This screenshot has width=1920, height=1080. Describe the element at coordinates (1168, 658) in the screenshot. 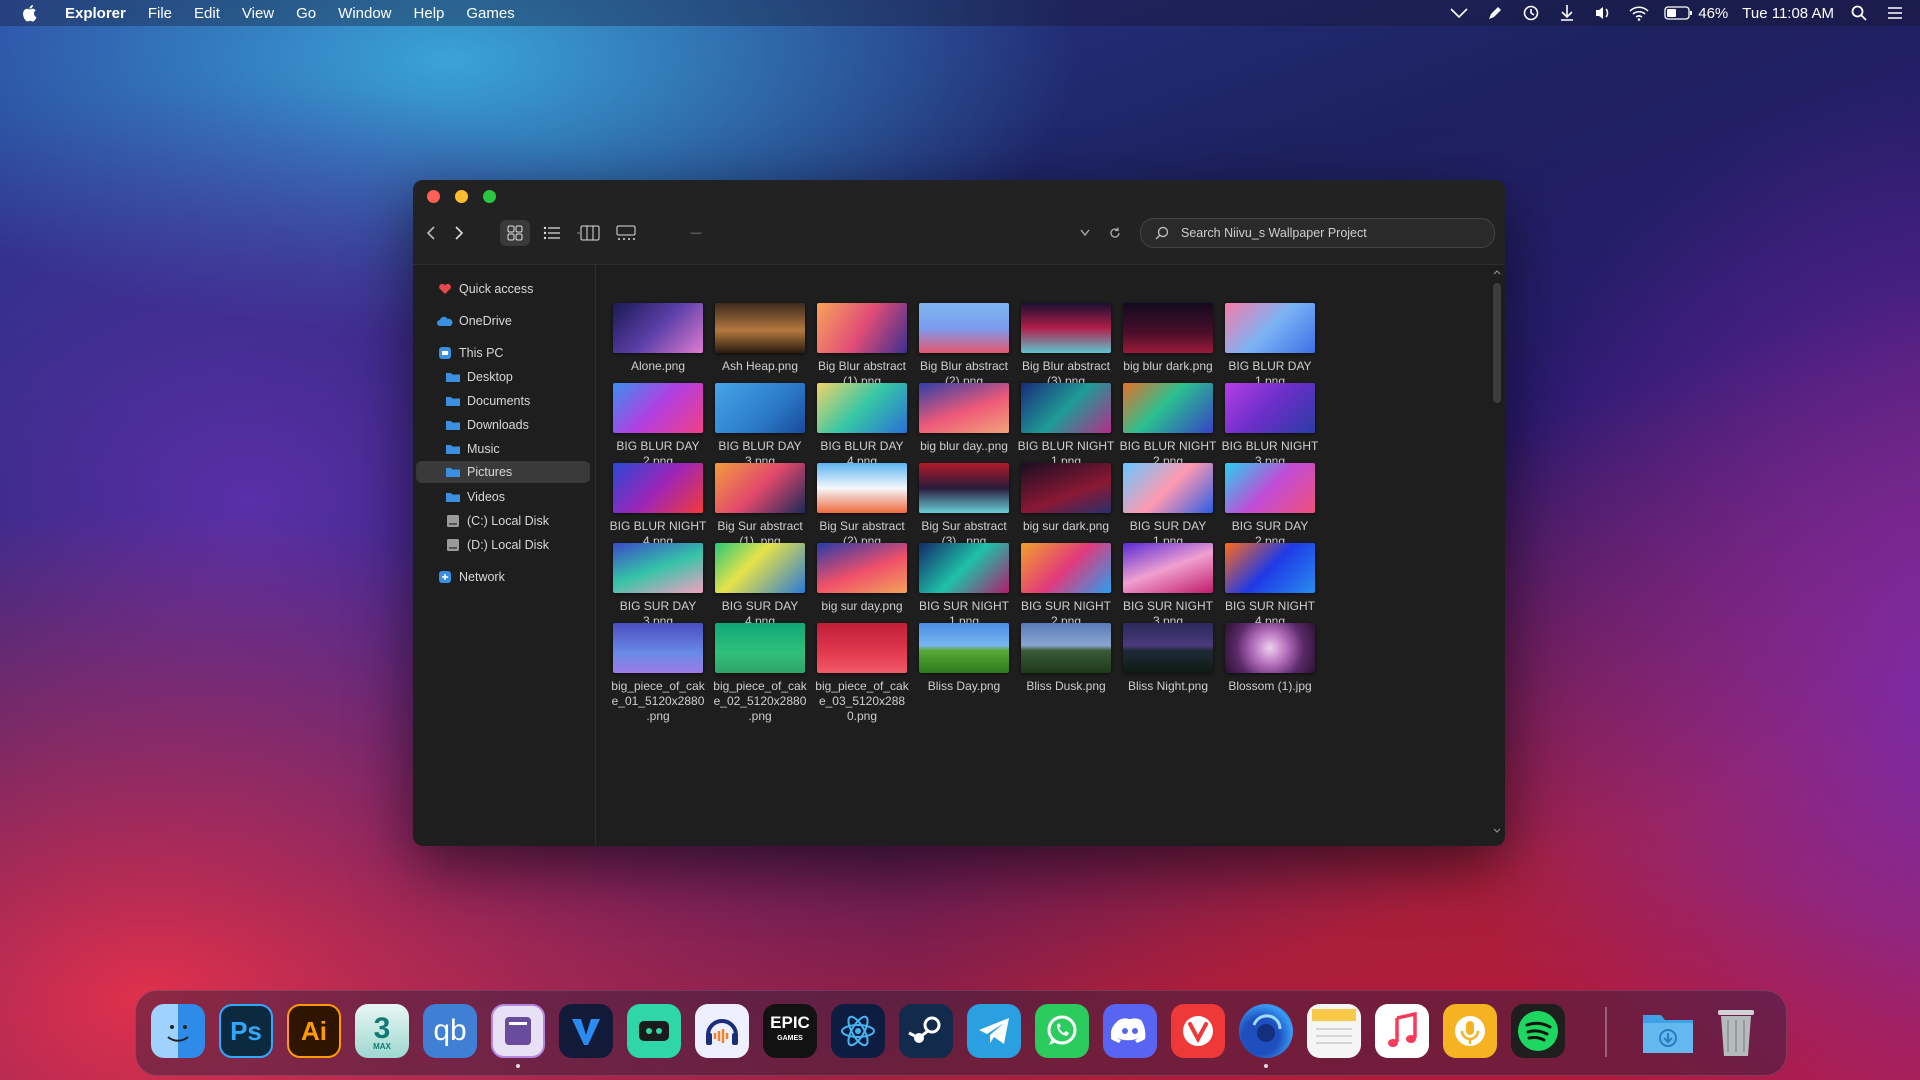

I see `file-item: Bliss Night.png` at that location.